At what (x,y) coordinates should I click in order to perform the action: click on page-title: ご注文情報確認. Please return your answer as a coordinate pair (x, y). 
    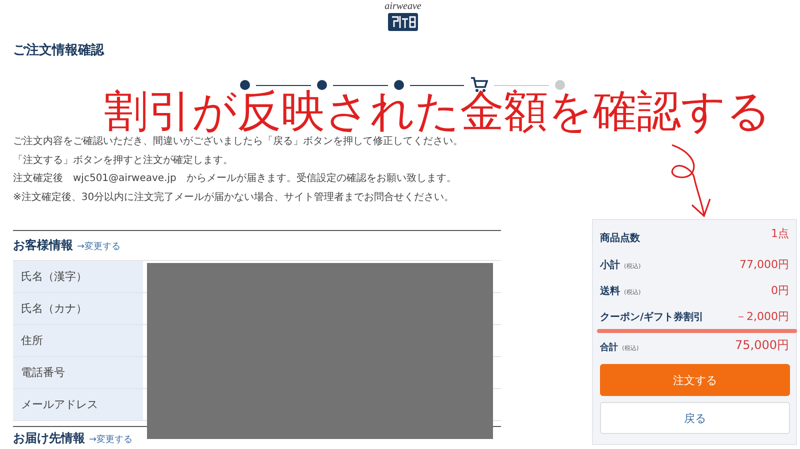
    Looking at the image, I should click on (59, 51).